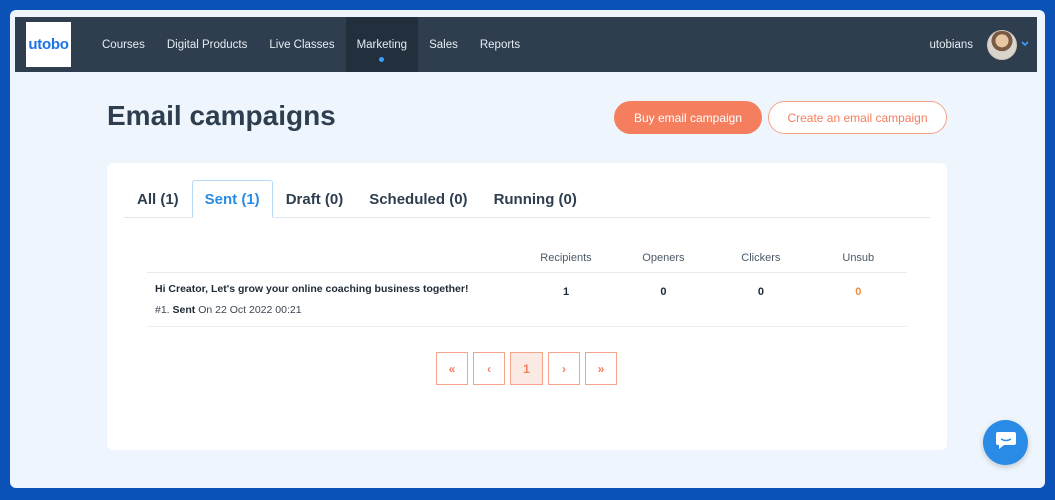 This screenshot has height=500, width=1055. Describe the element at coordinates (48, 44) in the screenshot. I see `brand-logo: utobo` at that location.